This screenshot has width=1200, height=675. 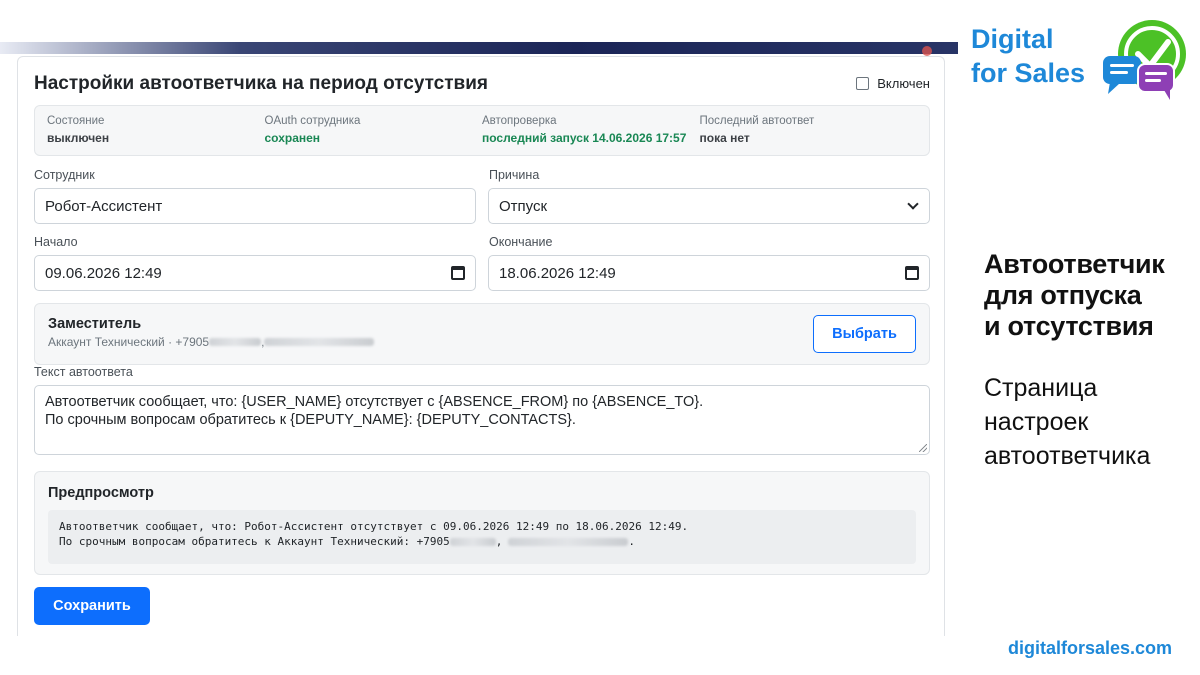 What do you see at coordinates (78, 138) in the screenshot?
I see `status-state-value: выключен` at bounding box center [78, 138].